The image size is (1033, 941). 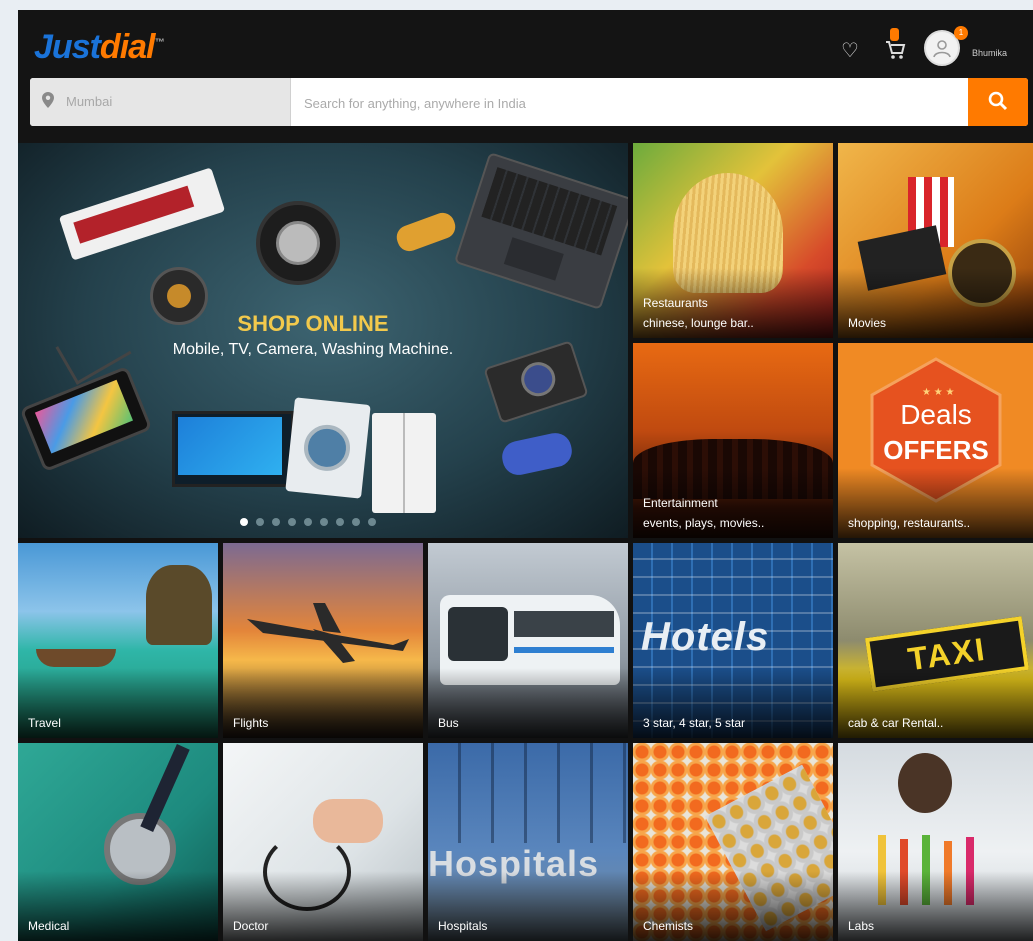 I want to click on carousel-dots, so click(x=312, y=522).